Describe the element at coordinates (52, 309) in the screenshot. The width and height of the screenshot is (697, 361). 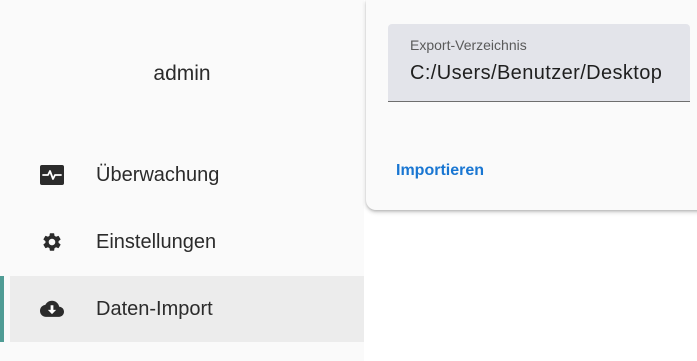
I see `cloud-download-icon` at that location.